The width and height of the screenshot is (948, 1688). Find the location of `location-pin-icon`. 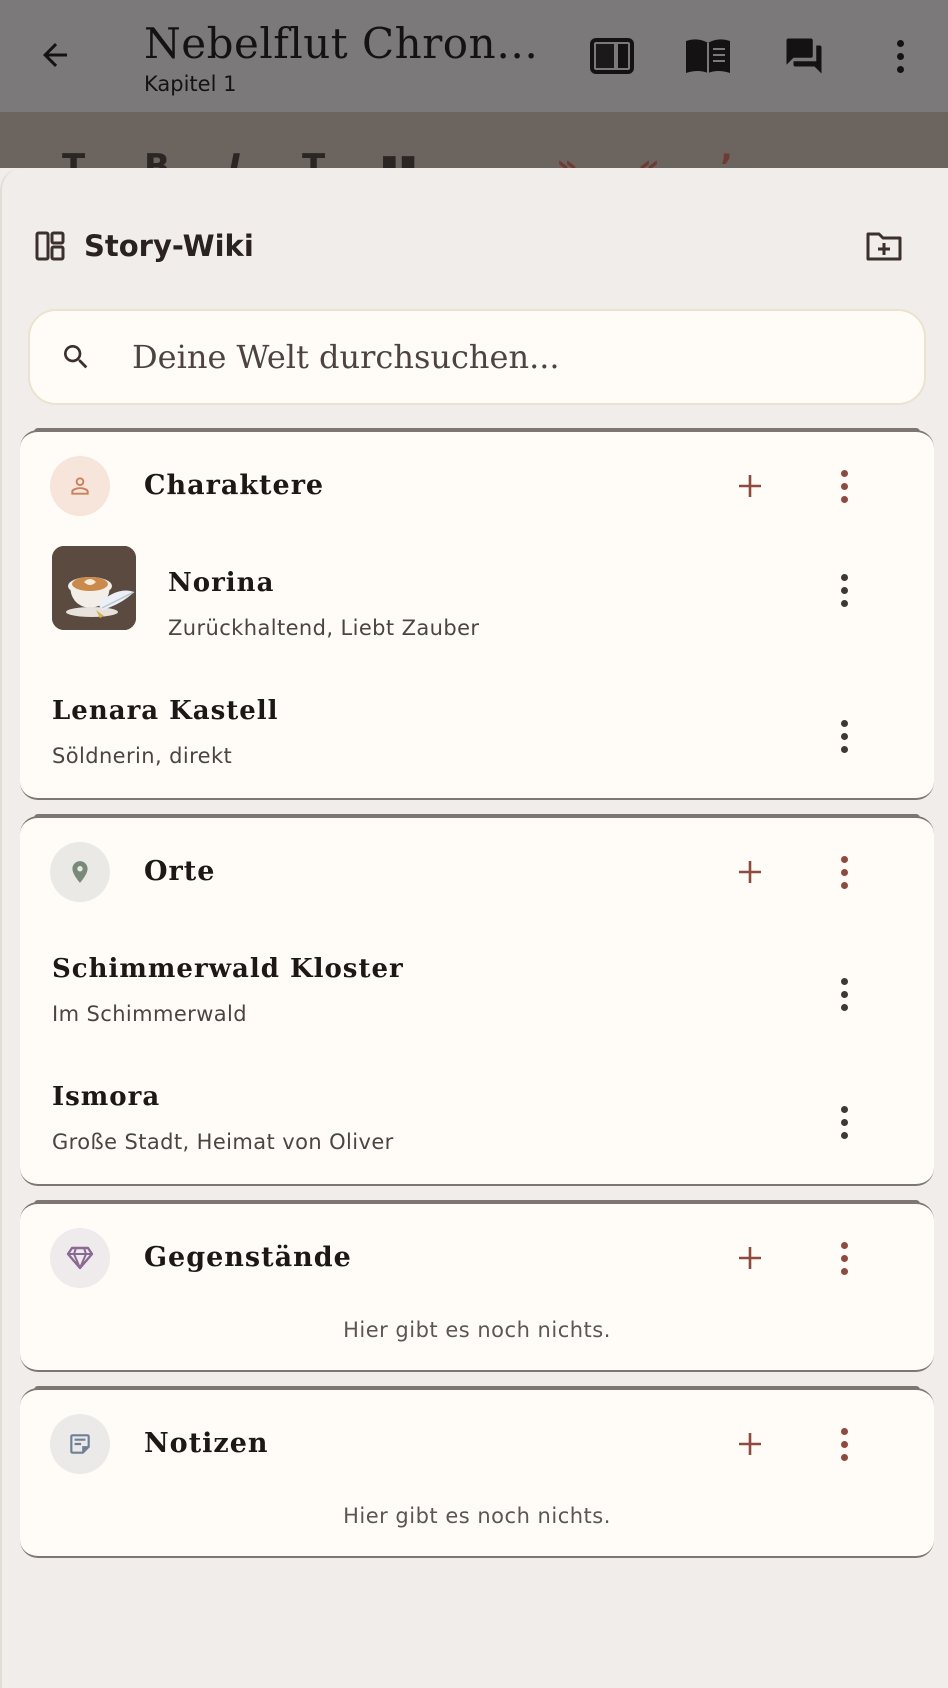

location-pin-icon is located at coordinates (80, 872).